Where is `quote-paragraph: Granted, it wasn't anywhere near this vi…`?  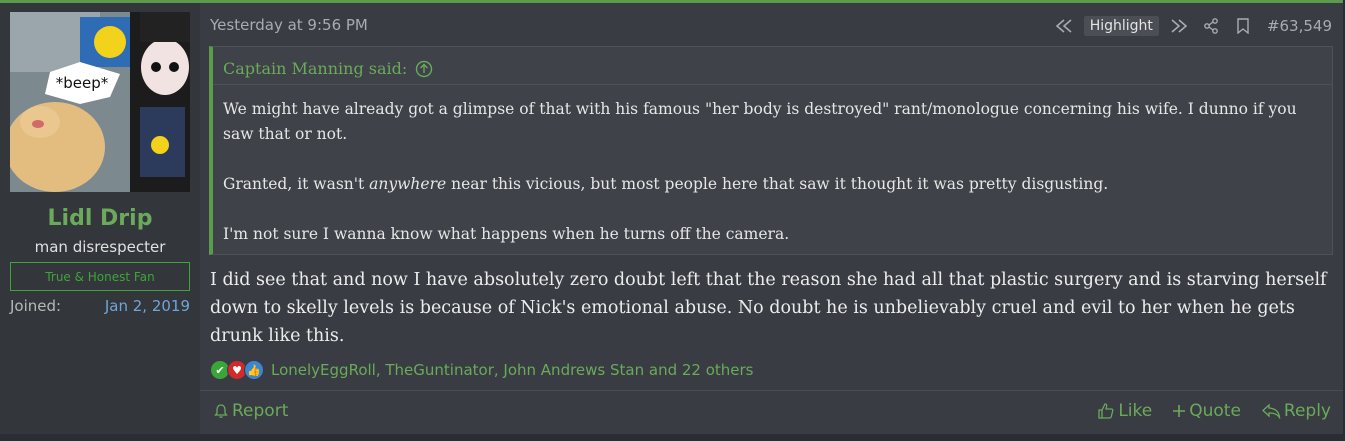
quote-paragraph: Granted, it wasn't anywhere near this vi… is located at coordinates (666, 184).